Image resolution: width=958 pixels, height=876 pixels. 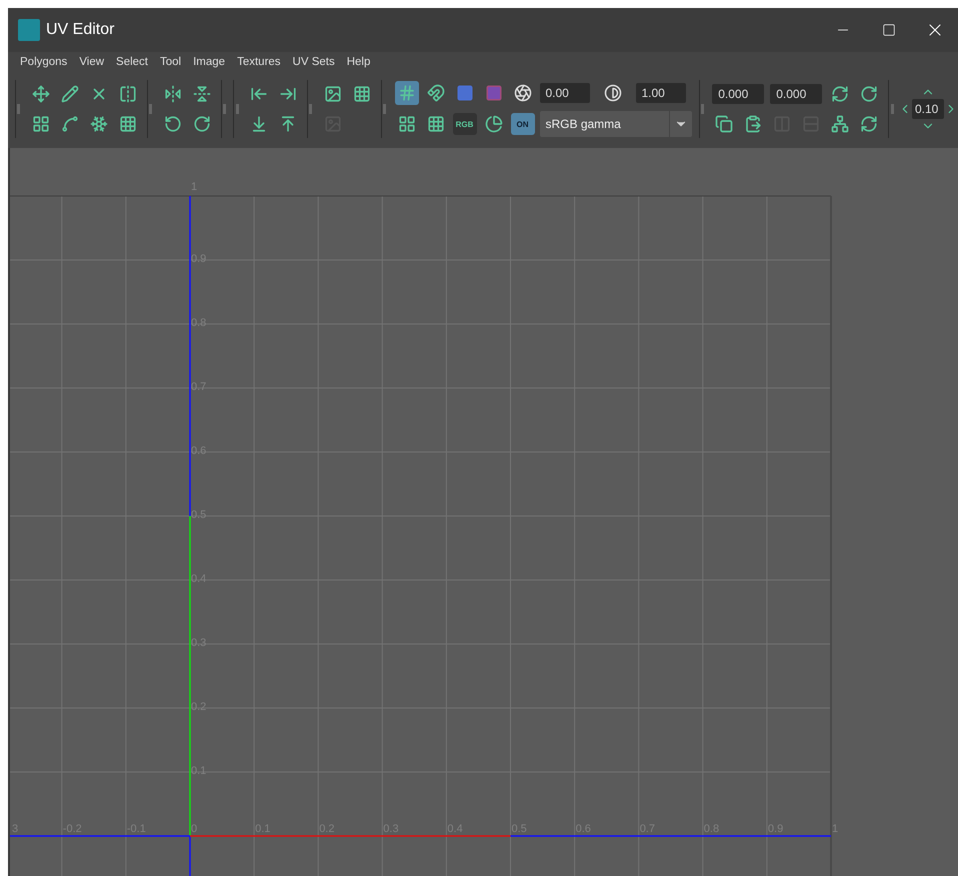 I want to click on u-field: 0.000, so click(x=738, y=94).